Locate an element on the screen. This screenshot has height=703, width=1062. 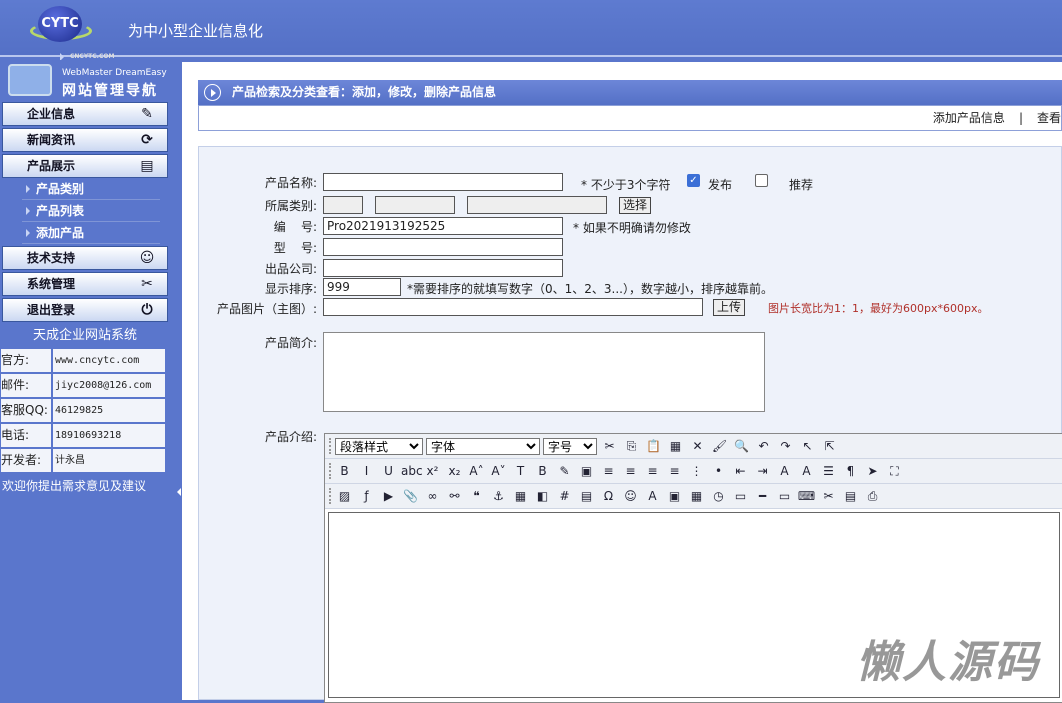
indent-icon: ⇥ is located at coordinates (762, 471).